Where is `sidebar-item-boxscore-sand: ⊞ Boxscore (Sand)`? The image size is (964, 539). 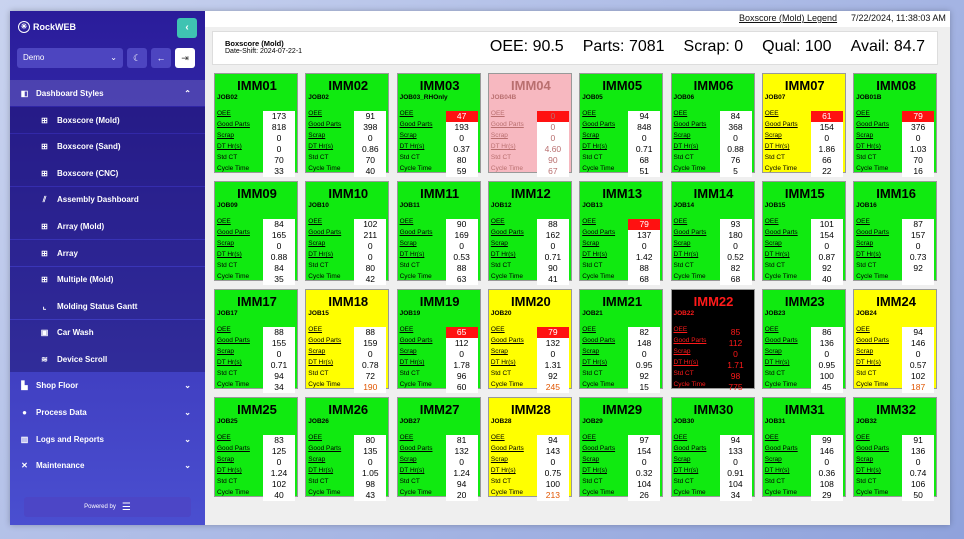 sidebar-item-boxscore-sand: ⊞ Boxscore (Sand) is located at coordinates (107, 146).